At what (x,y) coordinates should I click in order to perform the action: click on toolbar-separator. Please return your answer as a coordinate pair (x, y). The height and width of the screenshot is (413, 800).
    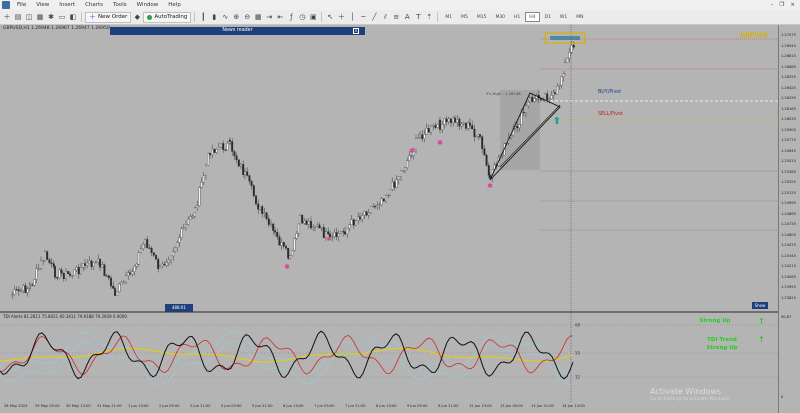
    Looking at the image, I should click on (81, 17).